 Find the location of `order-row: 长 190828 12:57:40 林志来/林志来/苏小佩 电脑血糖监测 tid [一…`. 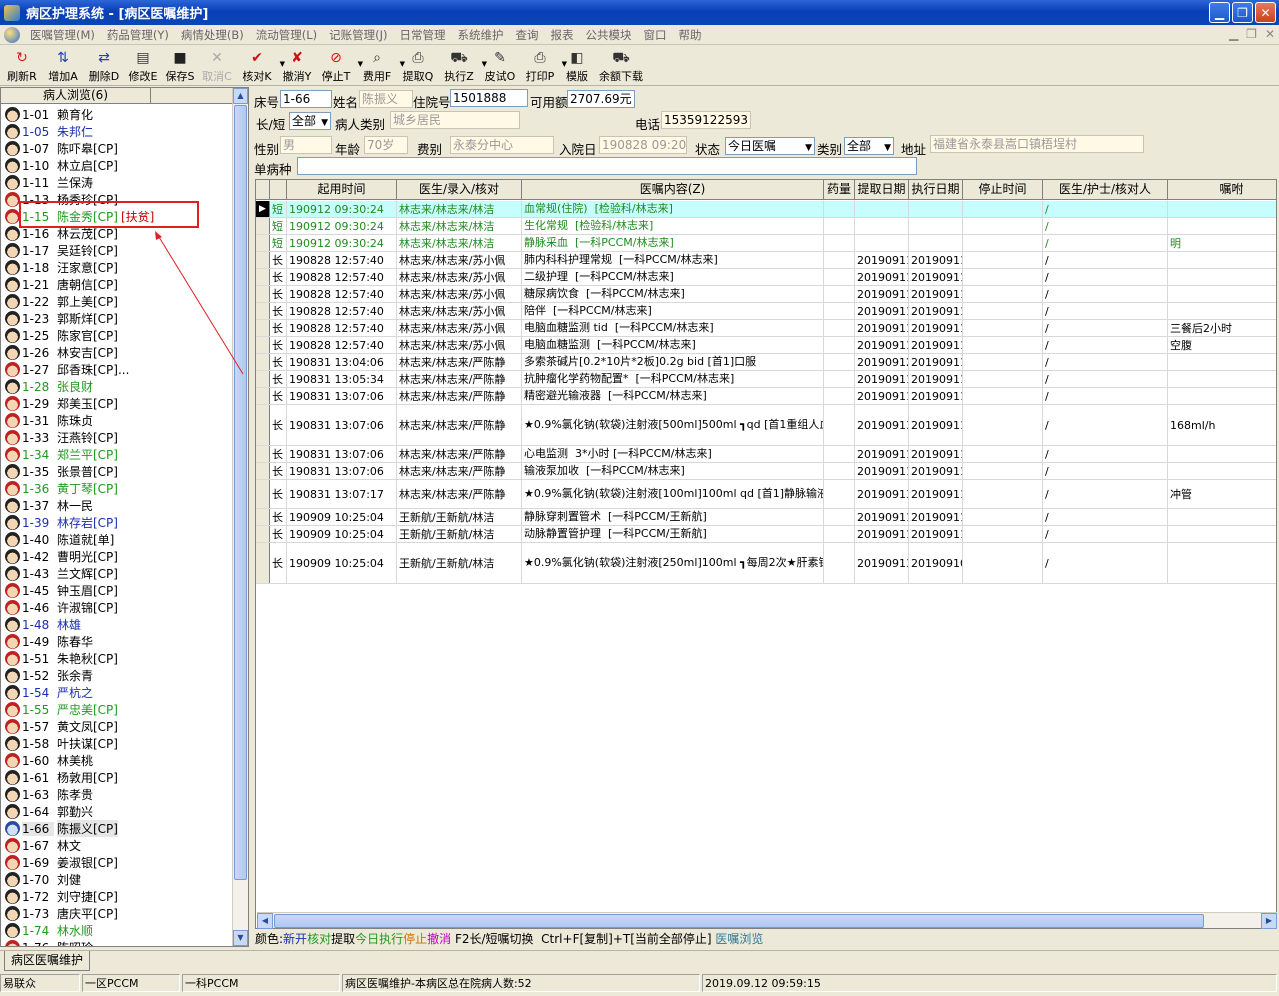

order-row: 长 190828 12:57:40 林志来/林志来/苏小佩 电脑血糖监测 tid [一… is located at coordinates (766, 328).